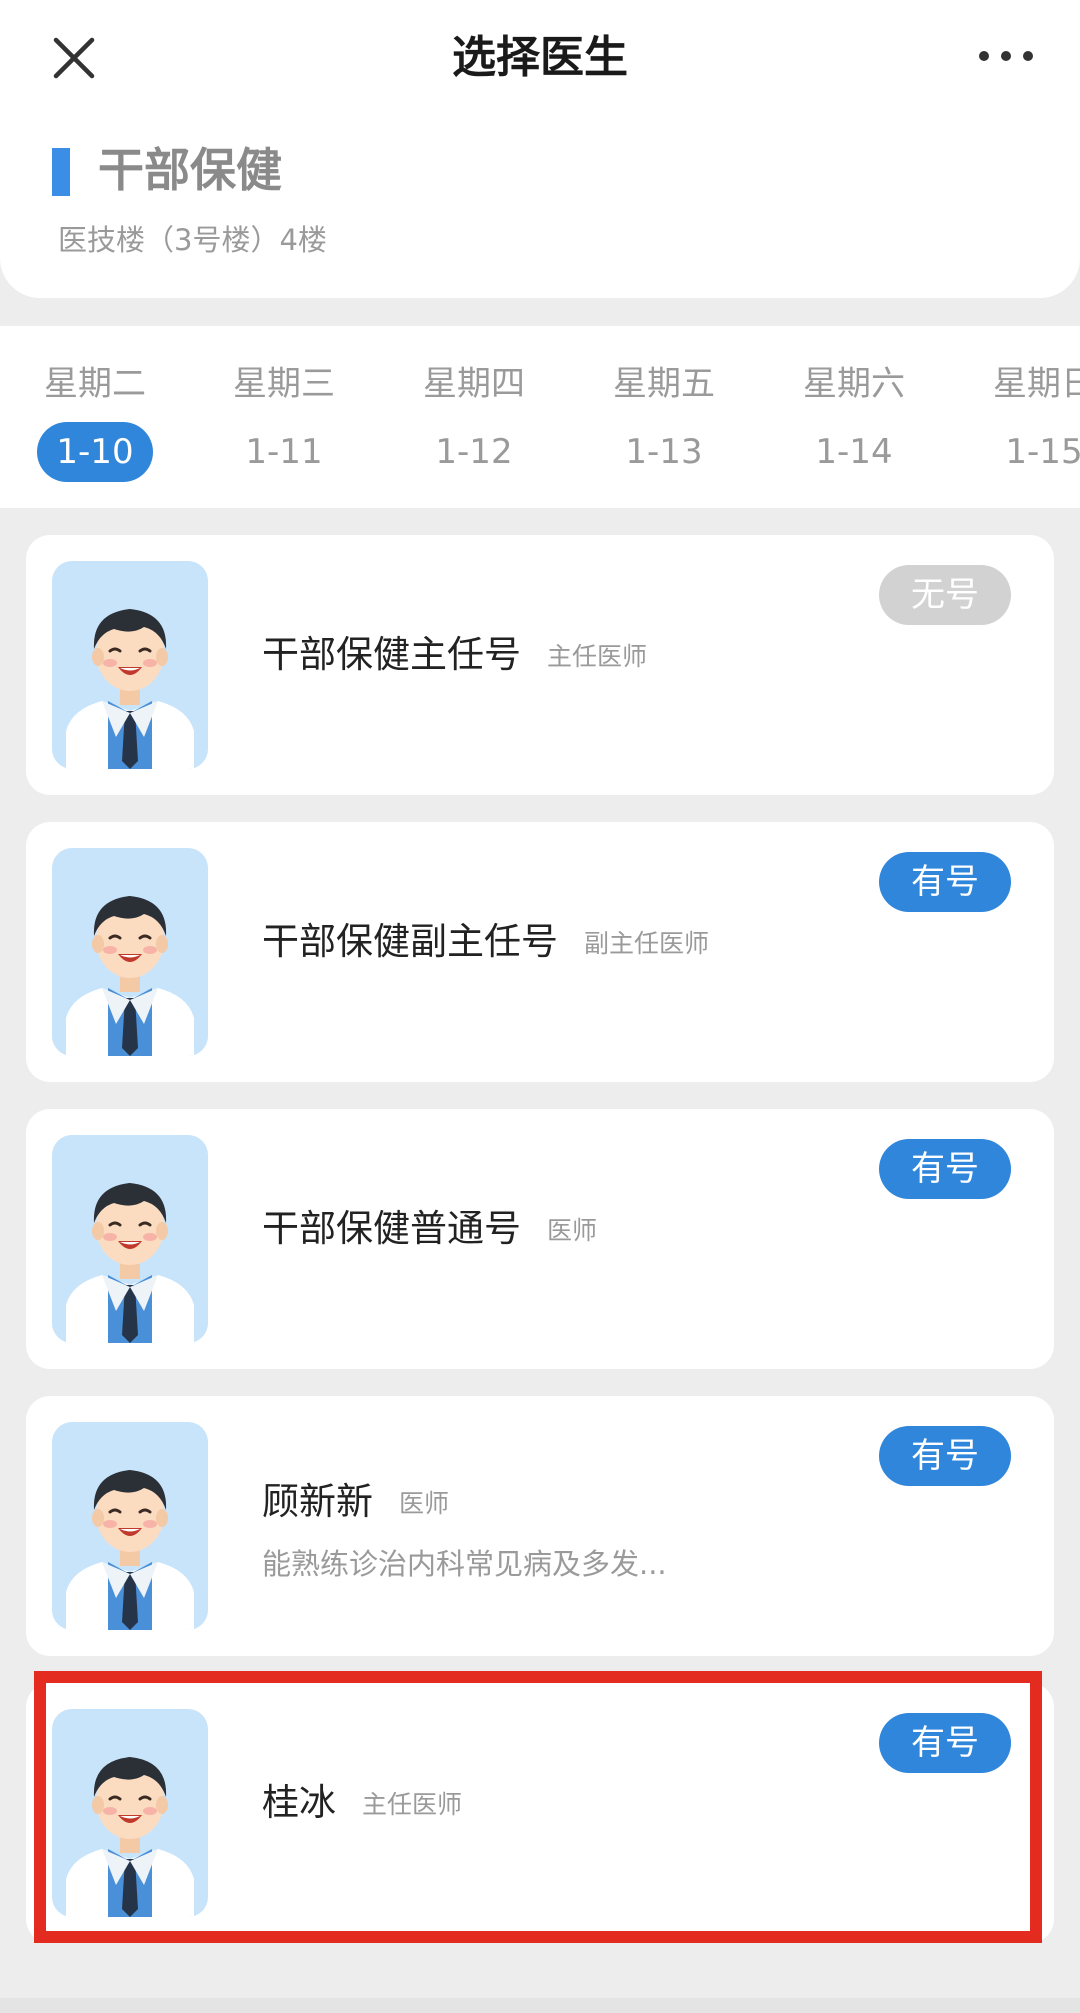 This screenshot has height=2013, width=1080. What do you see at coordinates (391, 654) in the screenshot?
I see `doctor-name: 干部保健主任号` at bounding box center [391, 654].